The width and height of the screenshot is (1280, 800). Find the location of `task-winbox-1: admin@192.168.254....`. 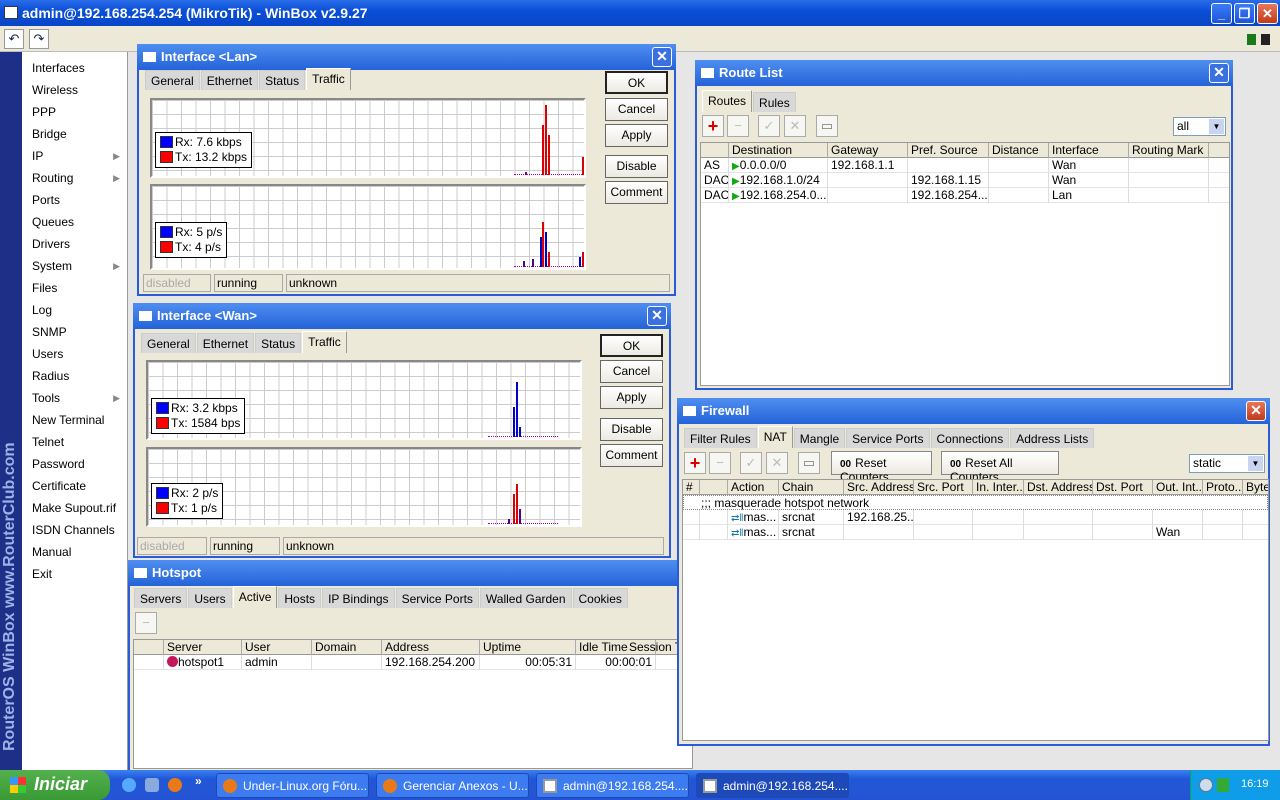

task-winbox-1: admin@192.168.254.... is located at coordinates (612, 785).